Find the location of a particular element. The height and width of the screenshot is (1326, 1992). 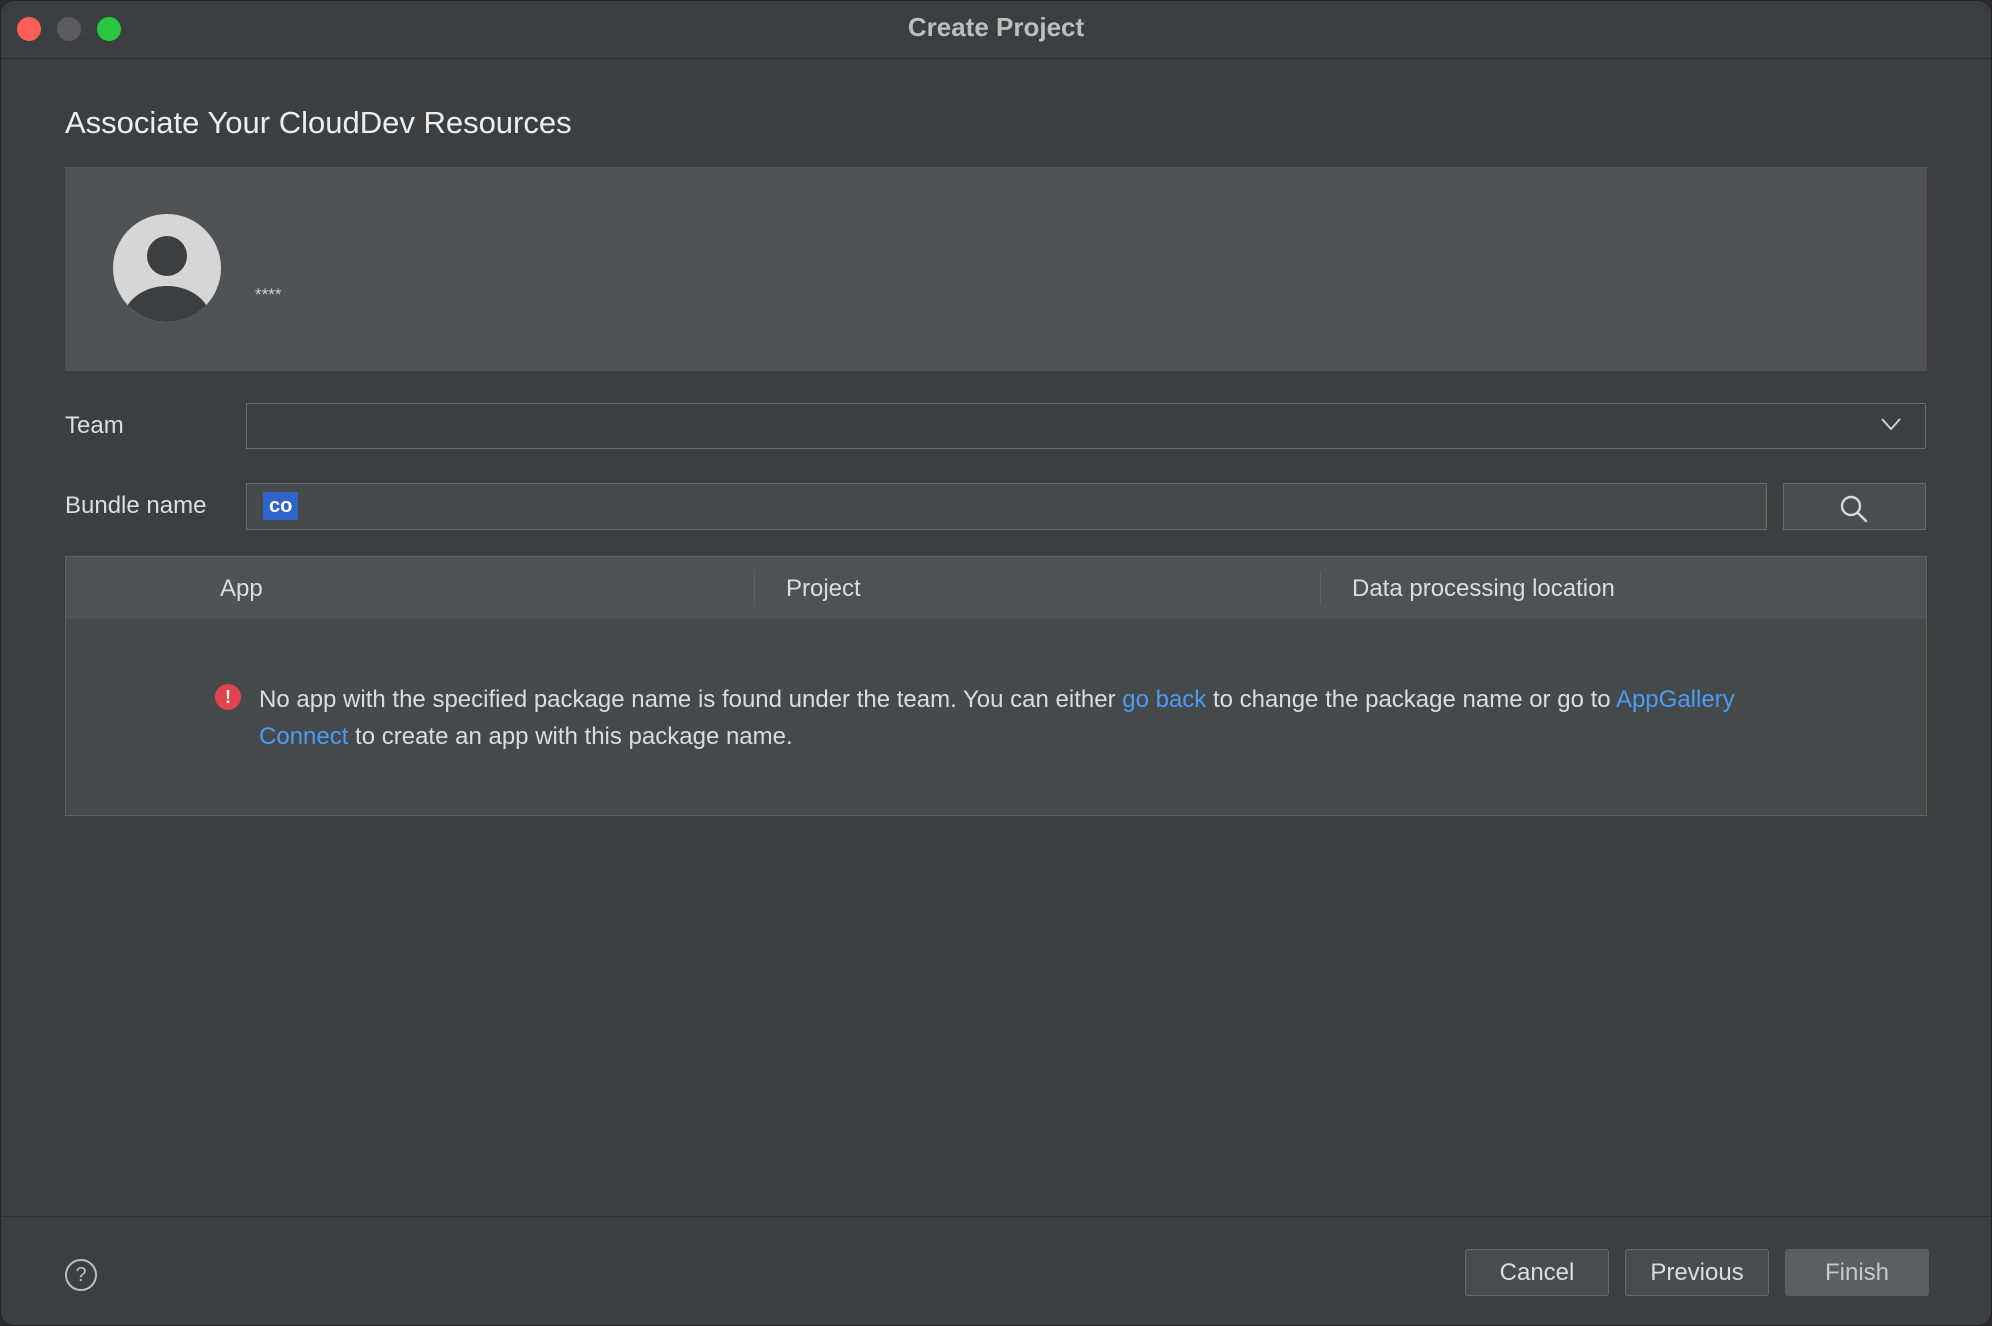

cancel-button: Cancel is located at coordinates (1537, 1272).